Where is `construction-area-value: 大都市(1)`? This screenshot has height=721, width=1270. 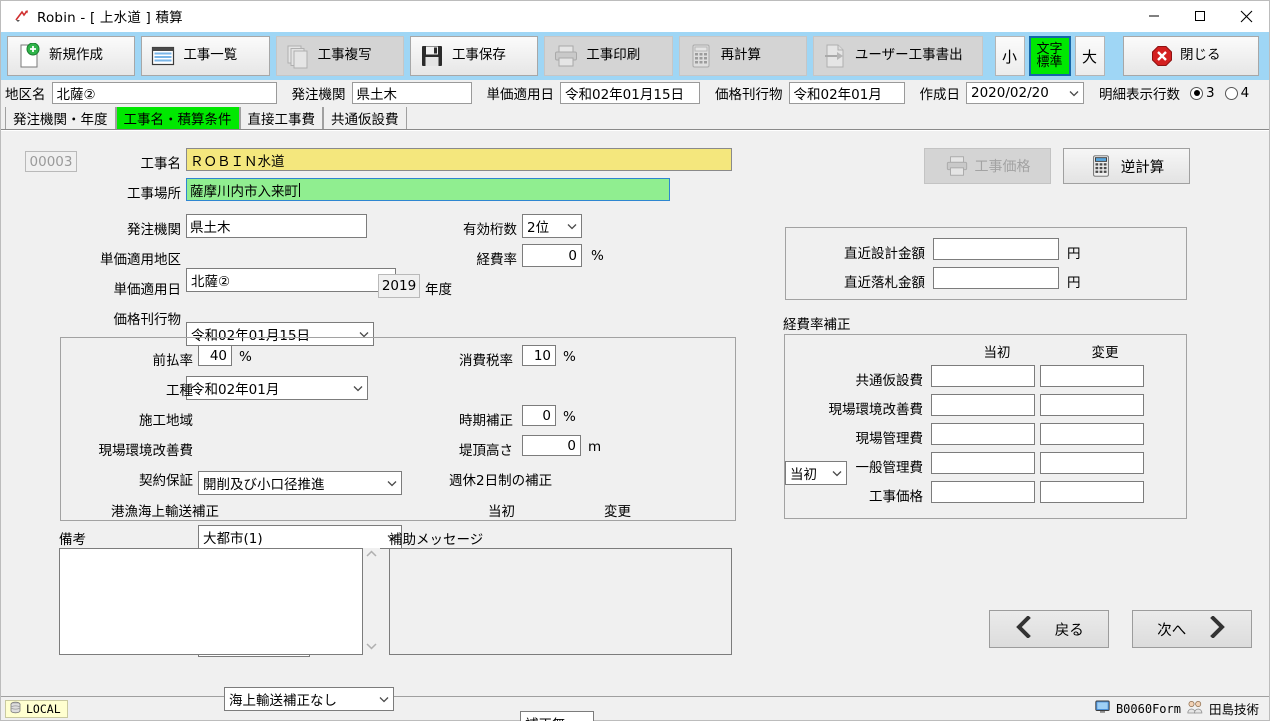 construction-area-value: 大都市(1) is located at coordinates (233, 539).